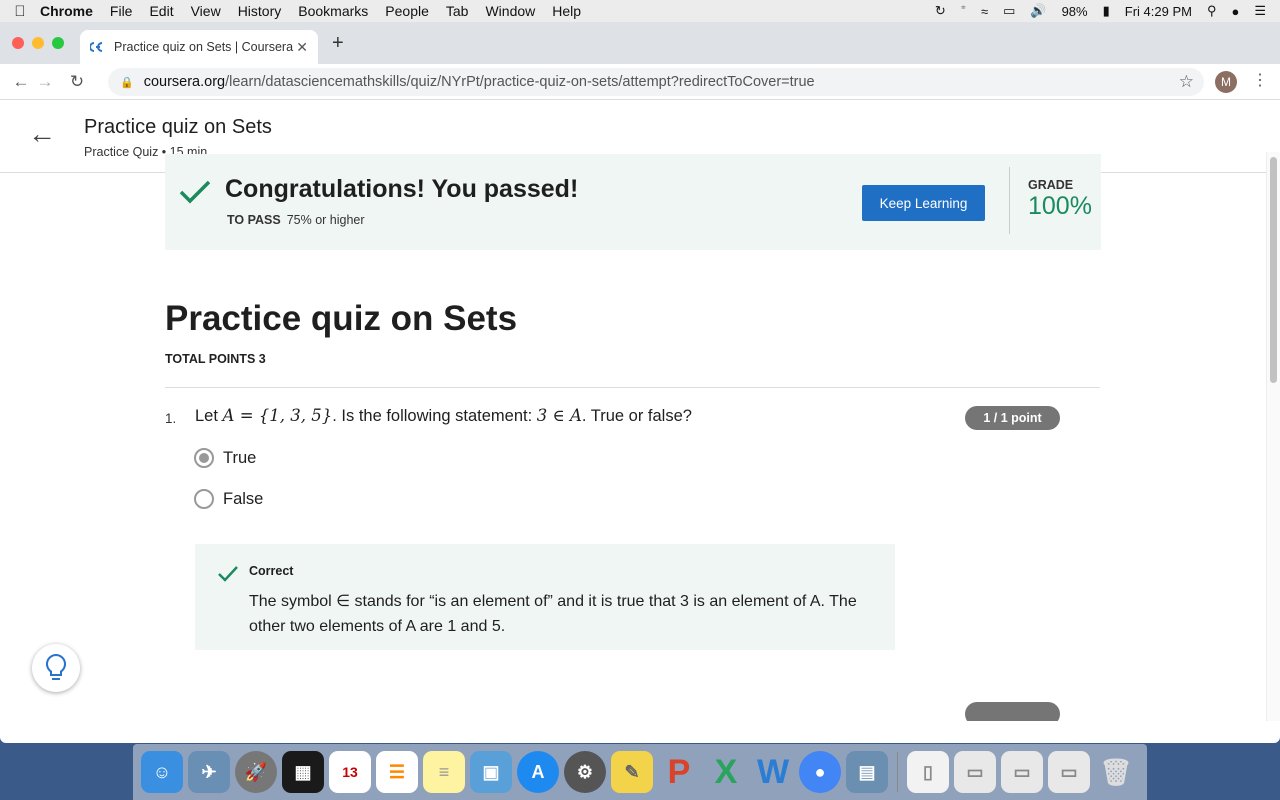 The image size is (1280, 800). I want to click on time-machine-icon: ↻, so click(940, 11).